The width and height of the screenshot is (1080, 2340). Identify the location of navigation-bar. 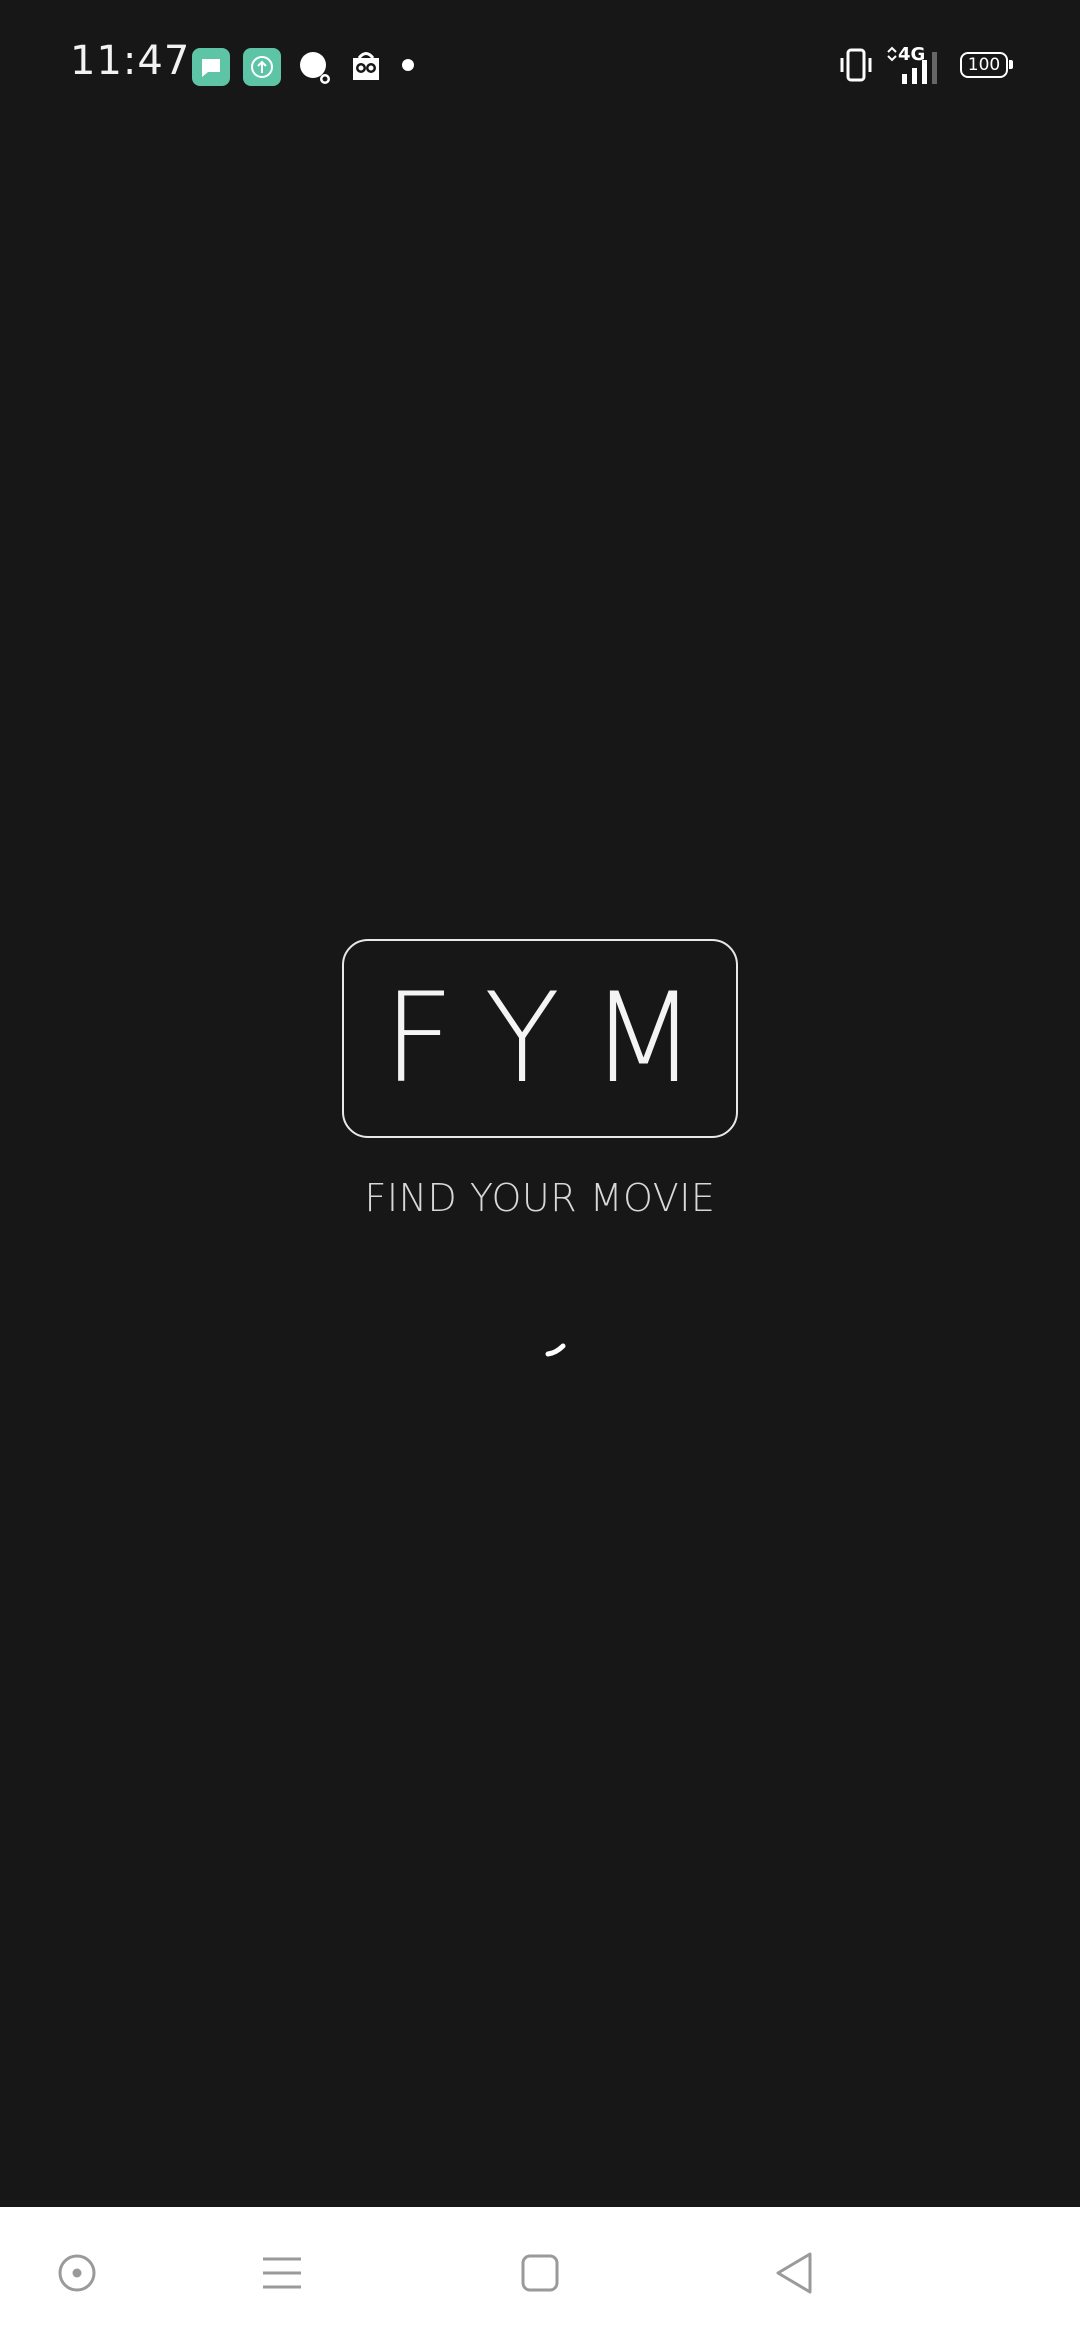
(540, 2273).